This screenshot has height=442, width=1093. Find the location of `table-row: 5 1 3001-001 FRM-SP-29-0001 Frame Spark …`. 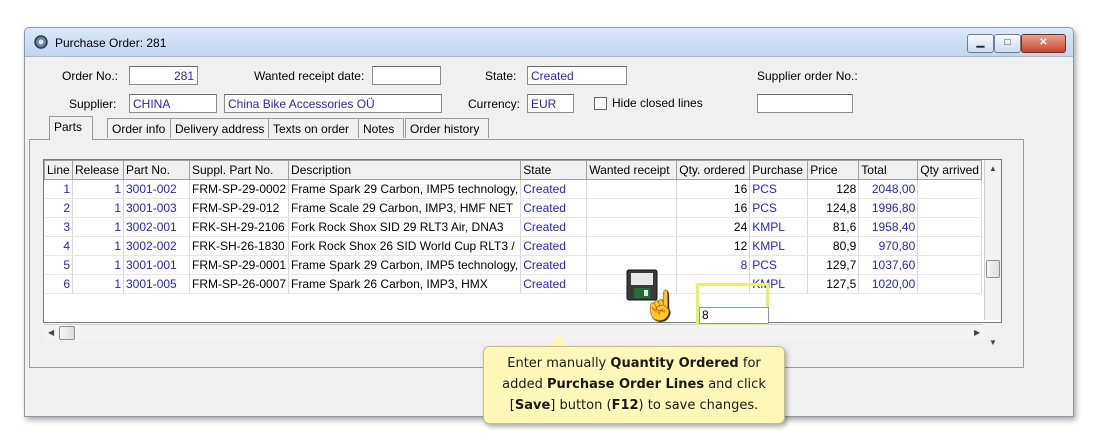

table-row: 5 1 3001-001 FRM-SP-29-0001 Frame Spark … is located at coordinates (513, 265).